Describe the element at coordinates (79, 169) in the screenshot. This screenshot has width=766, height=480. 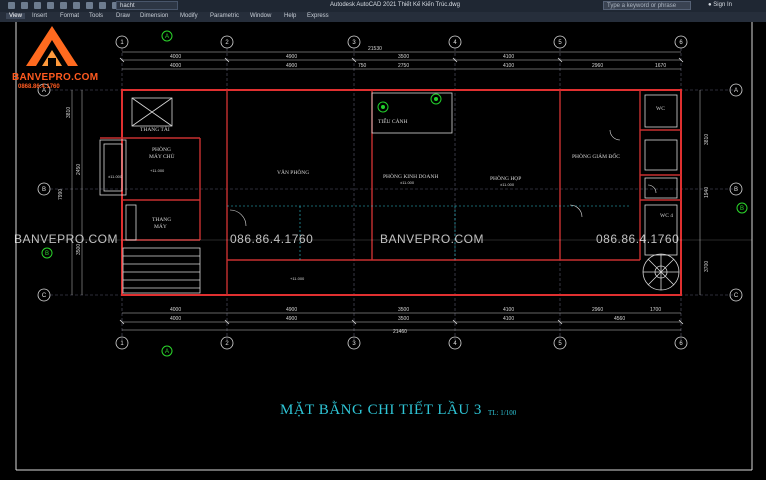
I see `dim-left: 2450` at that location.